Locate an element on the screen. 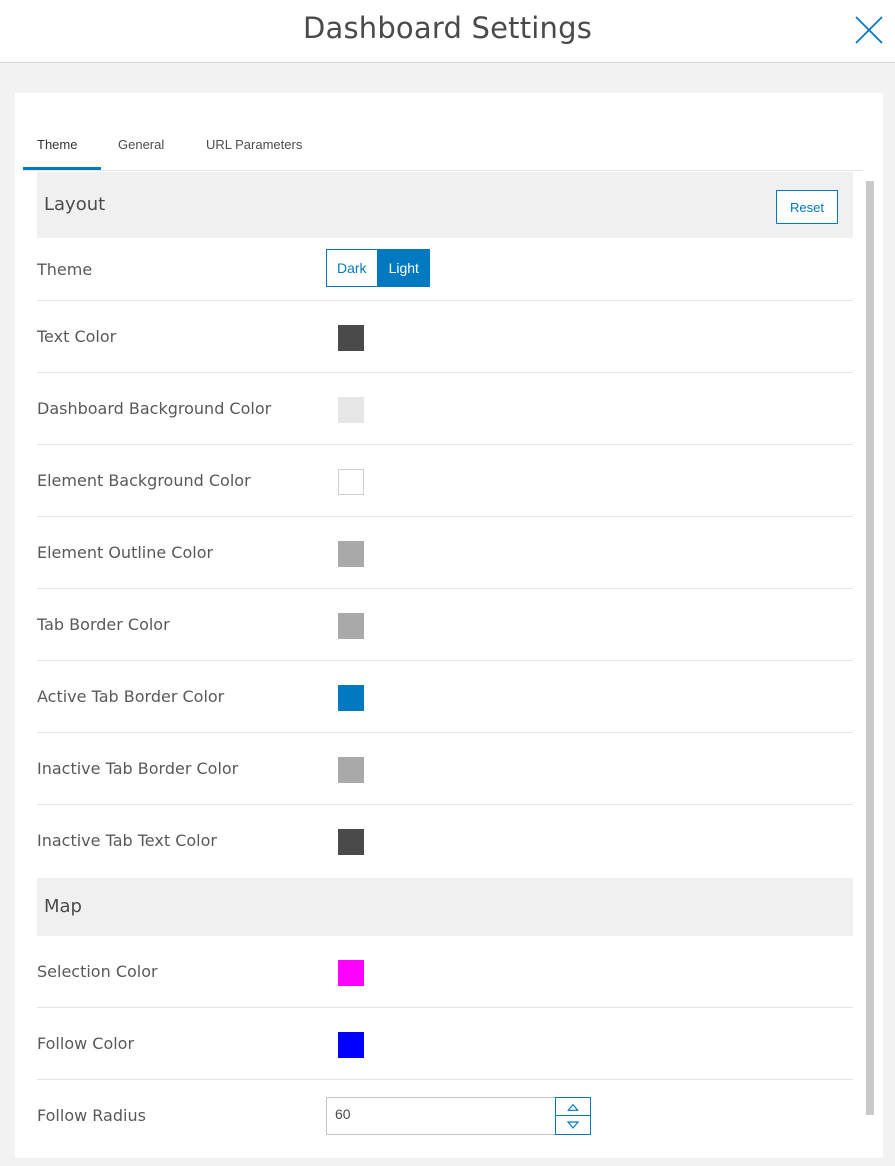 This screenshot has width=895, height=1166. tab-url-parameters: URL Parameters is located at coordinates (254, 144).